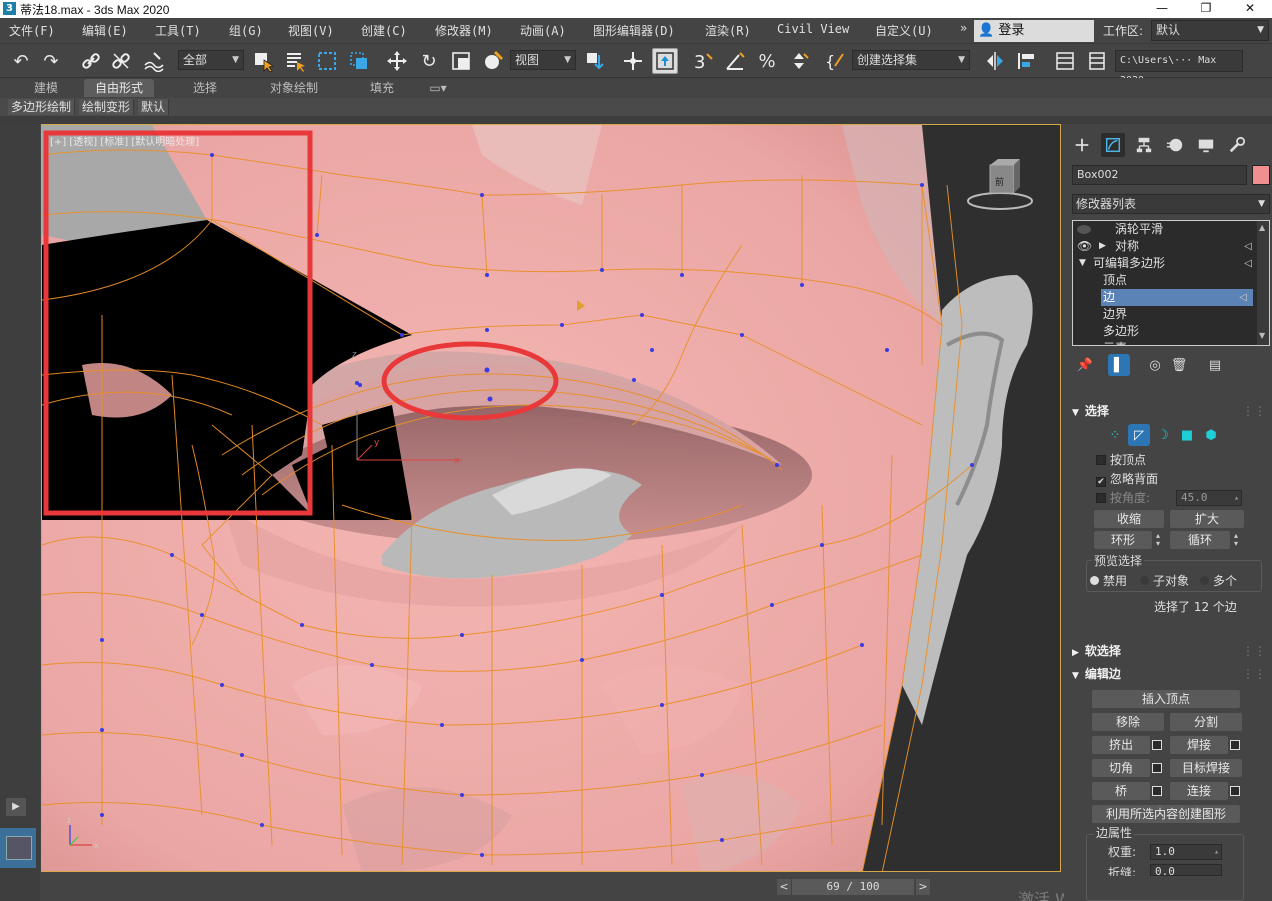 This screenshot has width=1272, height=901. I want to click on prev-frame-button: <, so click(784, 887).